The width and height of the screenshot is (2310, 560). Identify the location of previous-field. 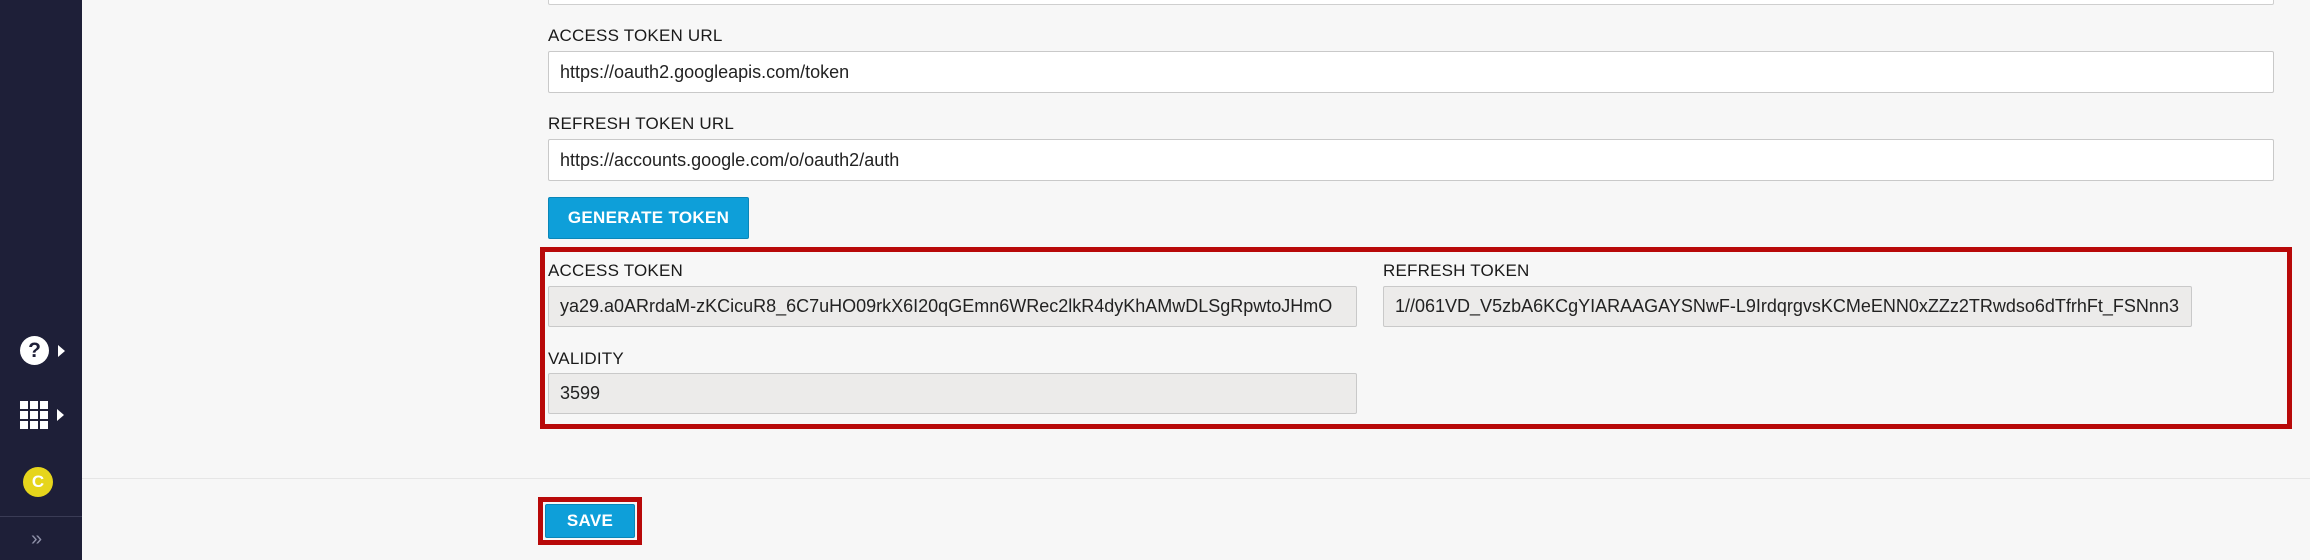
(1411, 2).